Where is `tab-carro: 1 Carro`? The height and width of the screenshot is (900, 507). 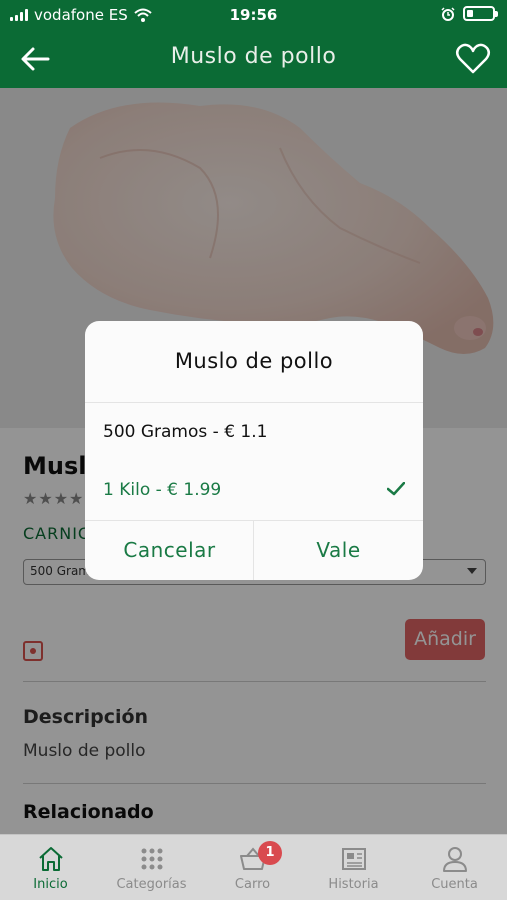
tab-carro: 1 Carro is located at coordinates (252, 867).